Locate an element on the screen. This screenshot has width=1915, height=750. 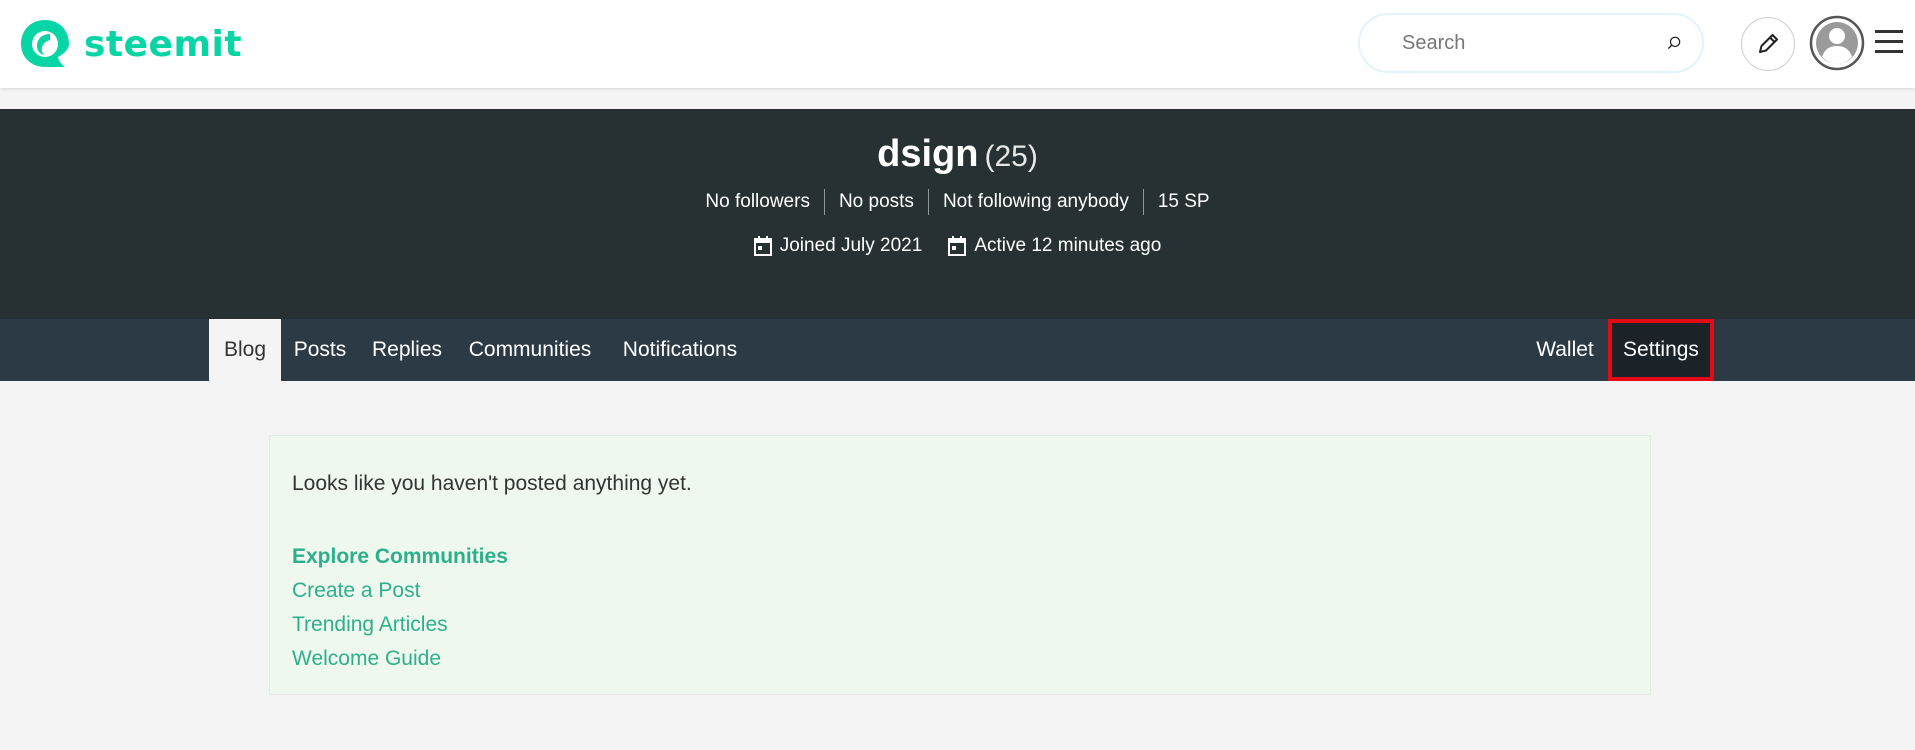
joined-text: Joined July 2021 is located at coordinates (851, 245).